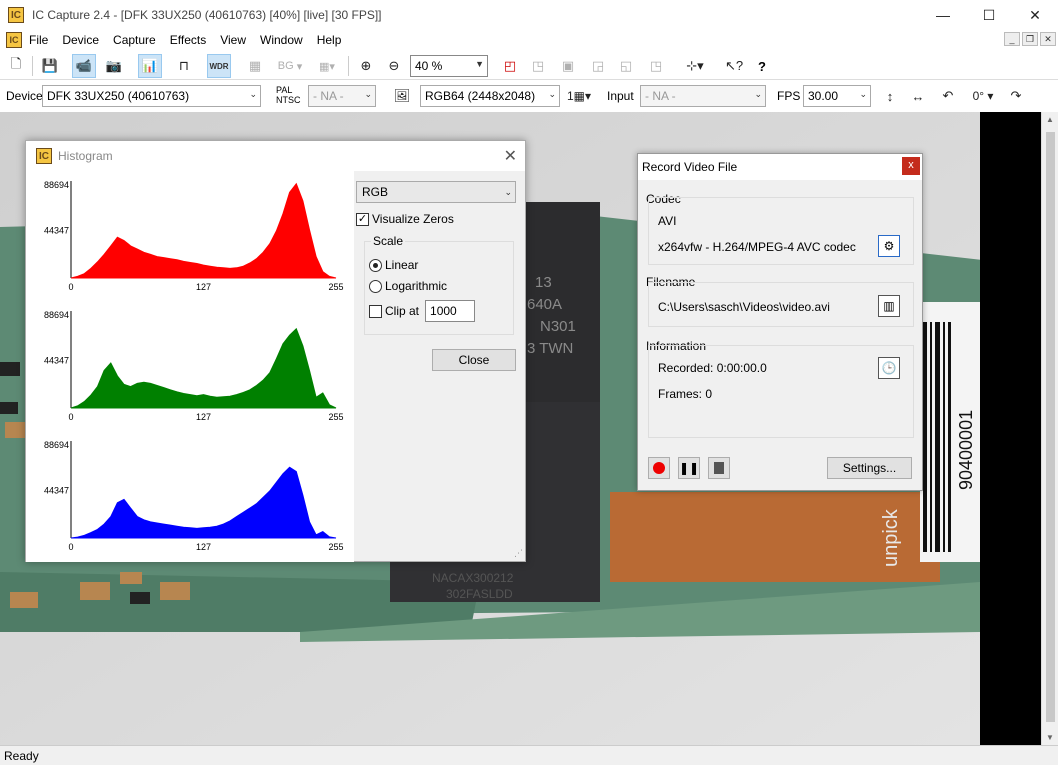  What do you see at coordinates (44, 156) in the screenshot?
I see `histogram-app-icon: IC` at bounding box center [44, 156].